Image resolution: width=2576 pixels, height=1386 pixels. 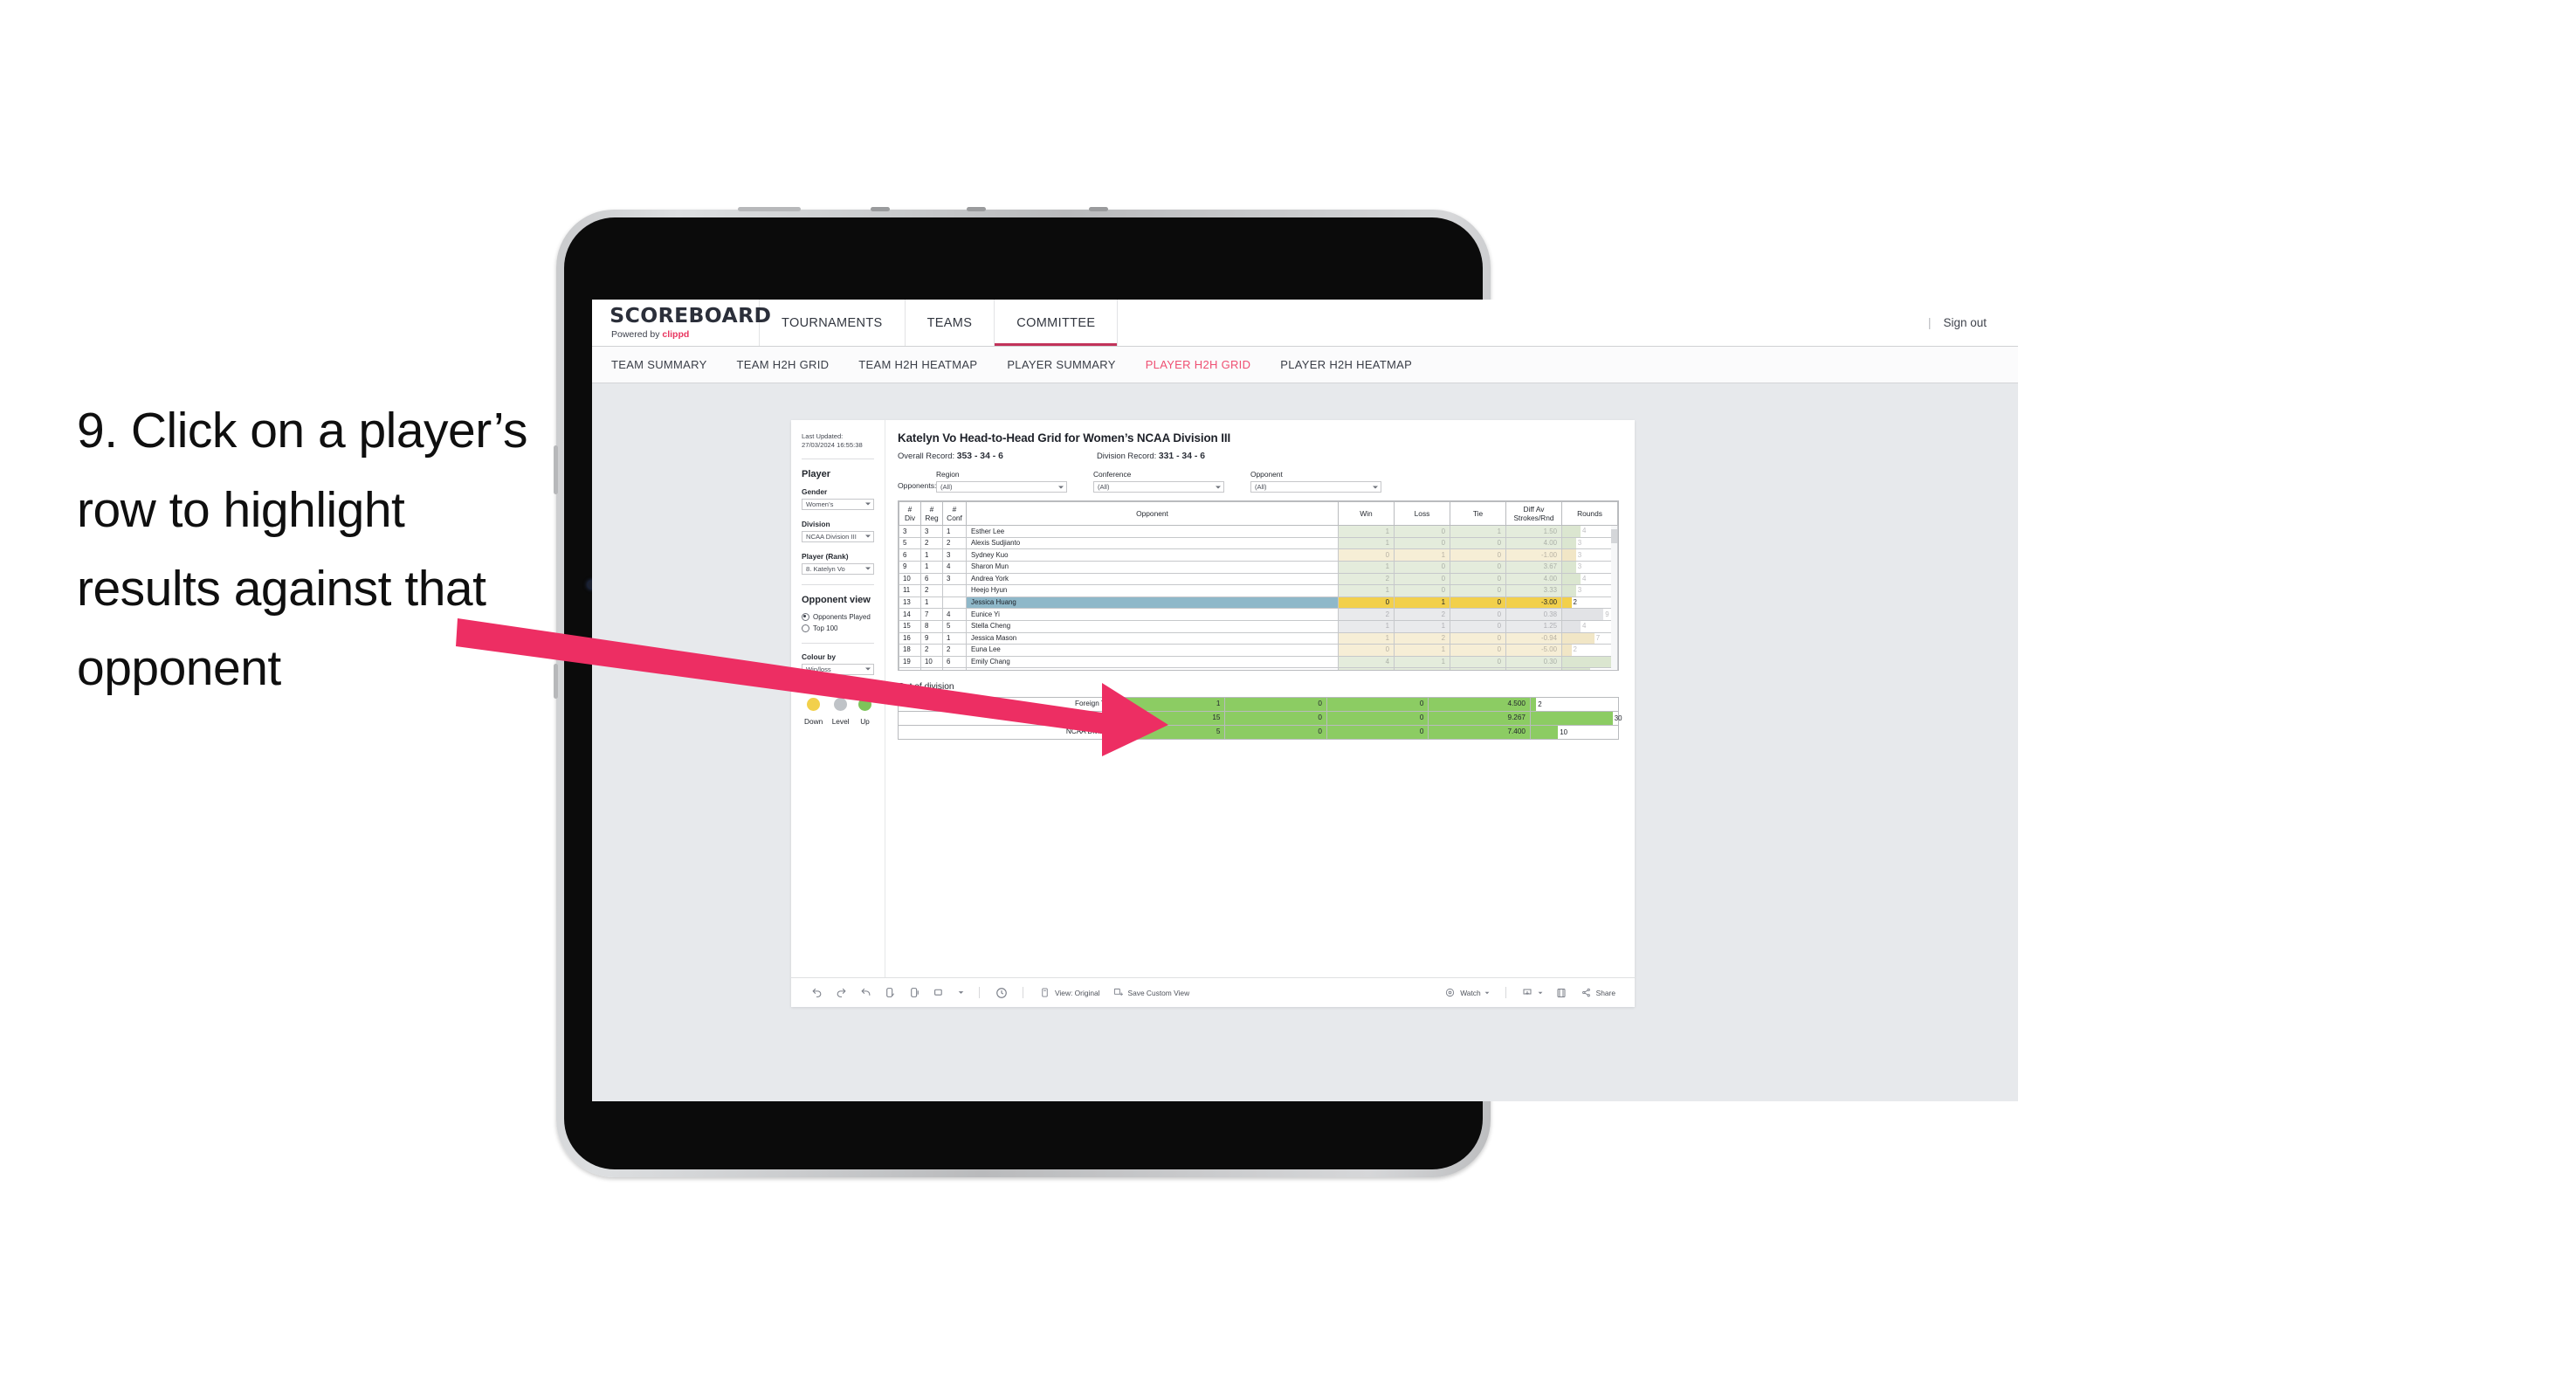 What do you see at coordinates (681, 323) in the screenshot?
I see `brand-logo: SCOREBOARD Powered by clippd` at bounding box center [681, 323].